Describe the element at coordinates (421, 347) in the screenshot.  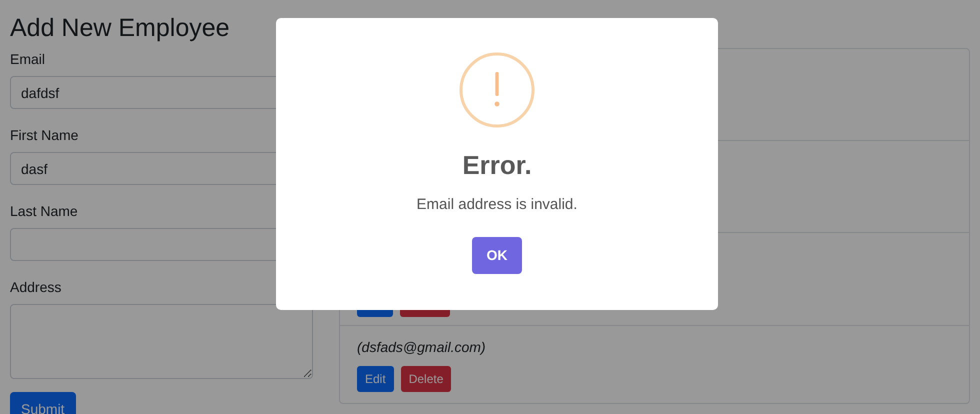
I see `employee-email: (dsfads@gmail.com)` at that location.